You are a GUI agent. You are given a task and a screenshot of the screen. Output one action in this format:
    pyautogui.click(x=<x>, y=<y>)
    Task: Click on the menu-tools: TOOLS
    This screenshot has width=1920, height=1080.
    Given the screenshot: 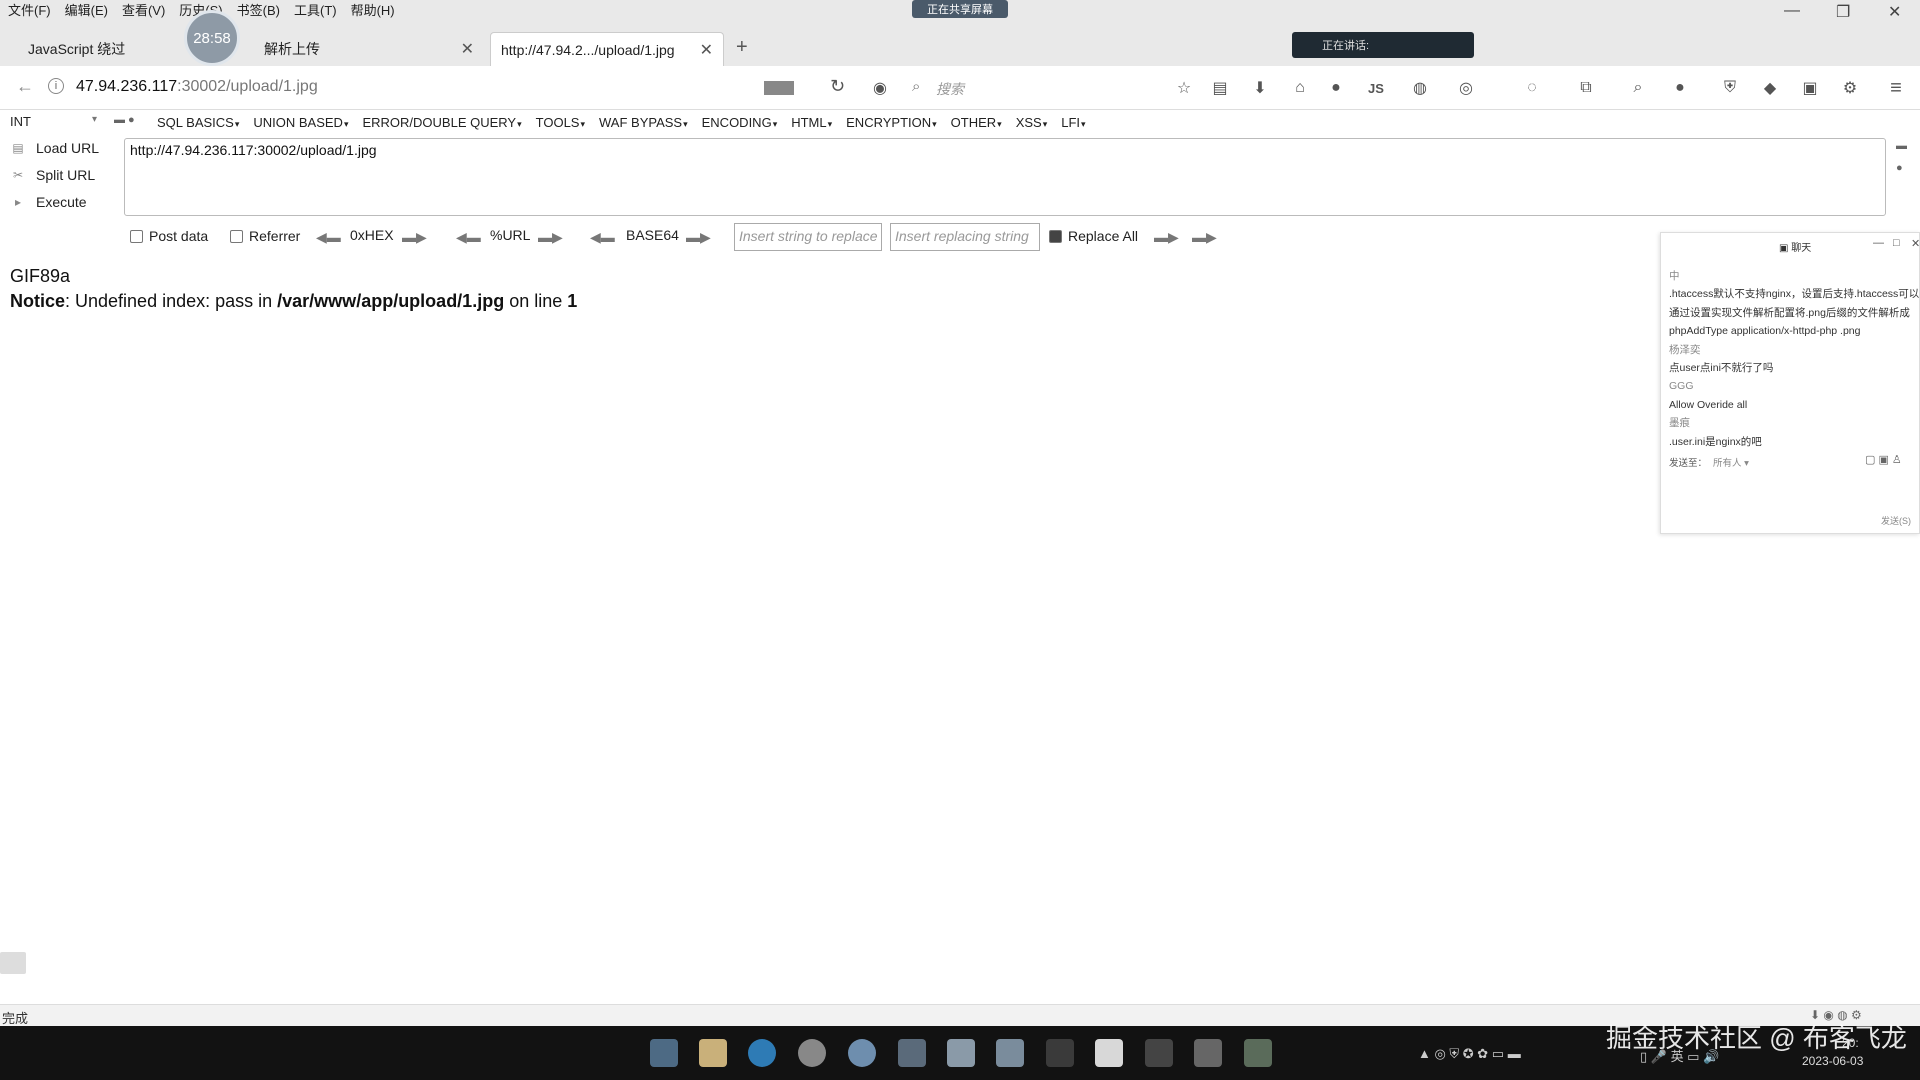 What is the action you would take?
    pyautogui.click(x=560, y=122)
    